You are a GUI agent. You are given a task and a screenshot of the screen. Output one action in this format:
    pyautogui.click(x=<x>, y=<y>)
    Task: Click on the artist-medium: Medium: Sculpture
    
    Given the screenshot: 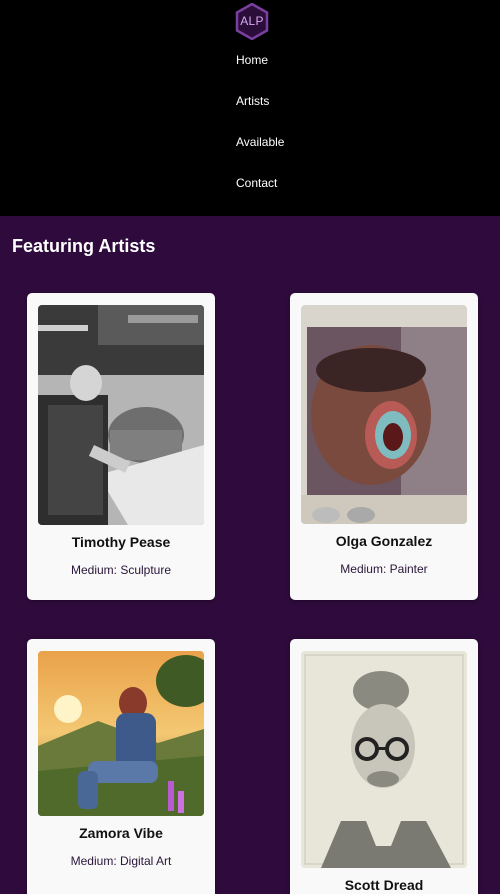 What is the action you would take?
    pyautogui.click(x=121, y=570)
    